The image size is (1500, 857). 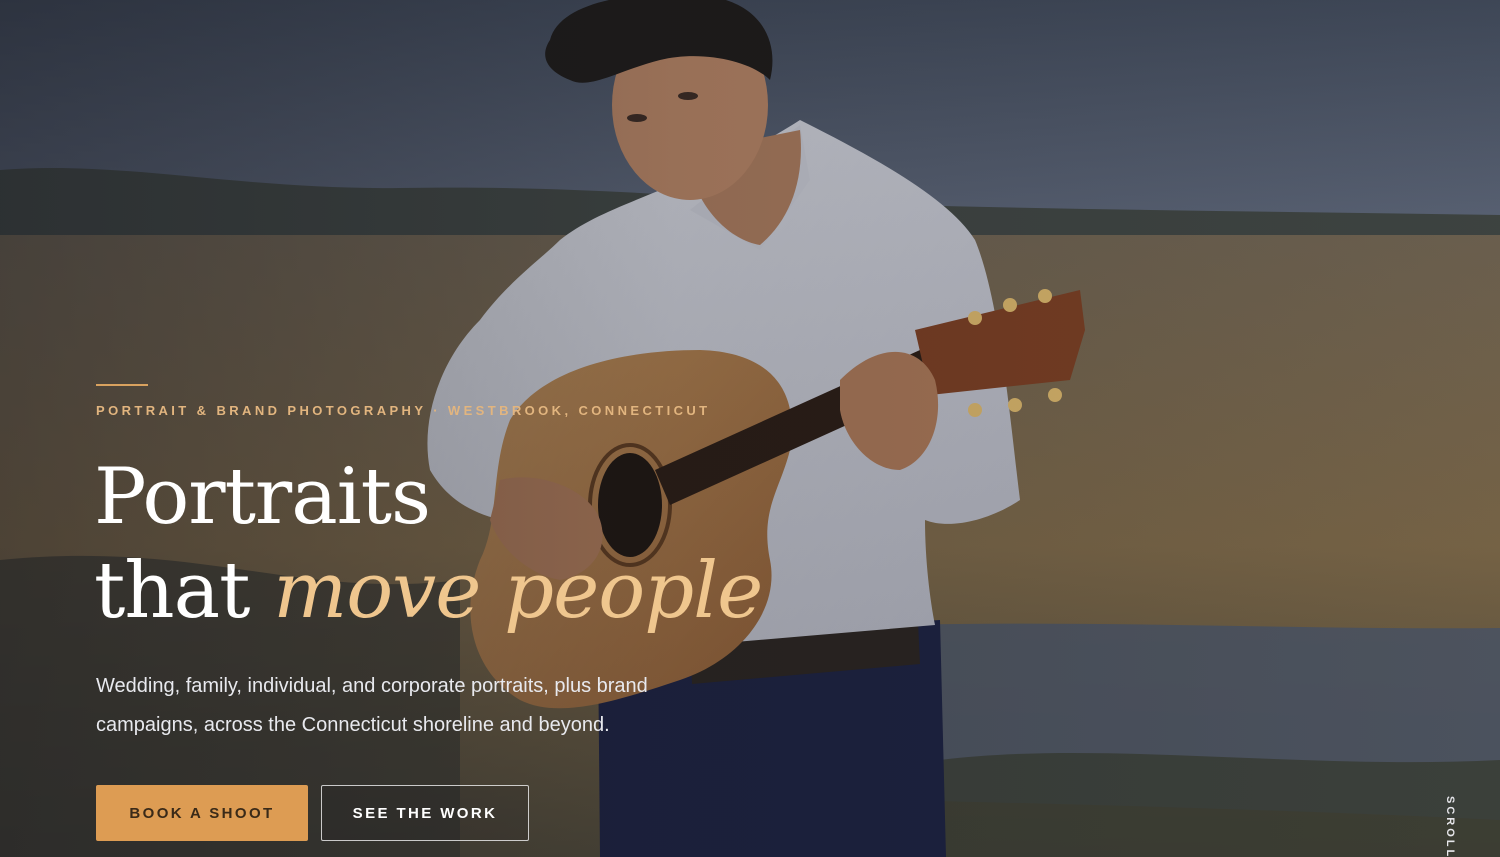 I want to click on see-the-work-button: SEE THE WORK, so click(x=425, y=813).